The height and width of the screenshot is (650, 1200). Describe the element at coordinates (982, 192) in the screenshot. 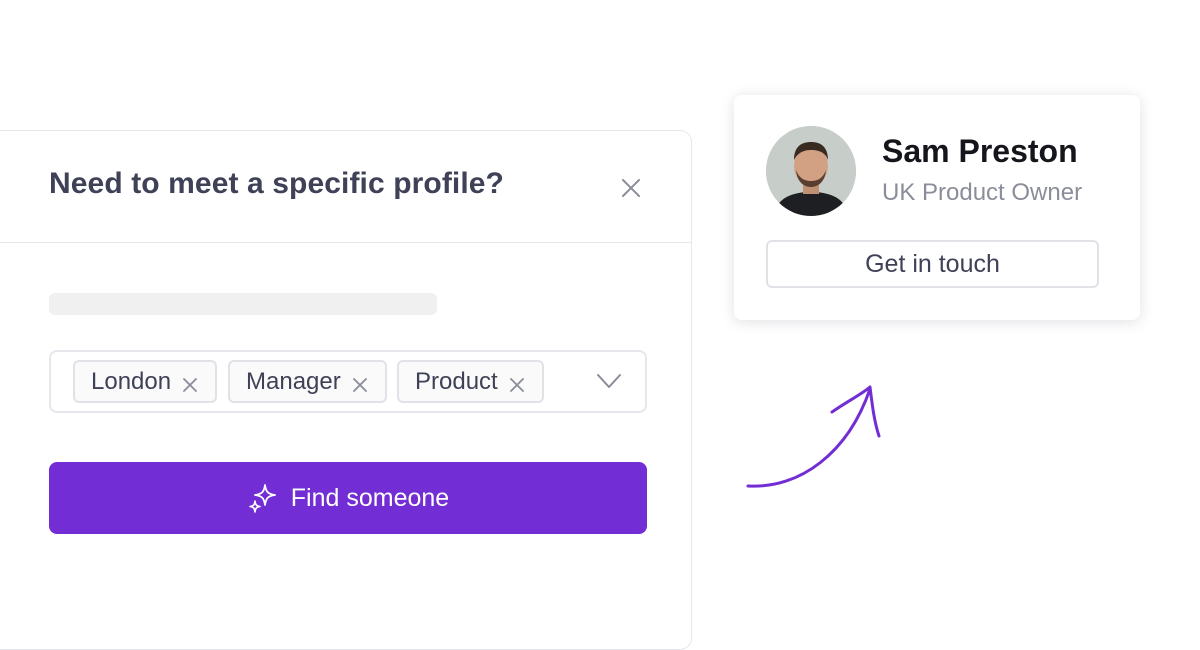

I see `profile-role: UK Product Owner` at that location.